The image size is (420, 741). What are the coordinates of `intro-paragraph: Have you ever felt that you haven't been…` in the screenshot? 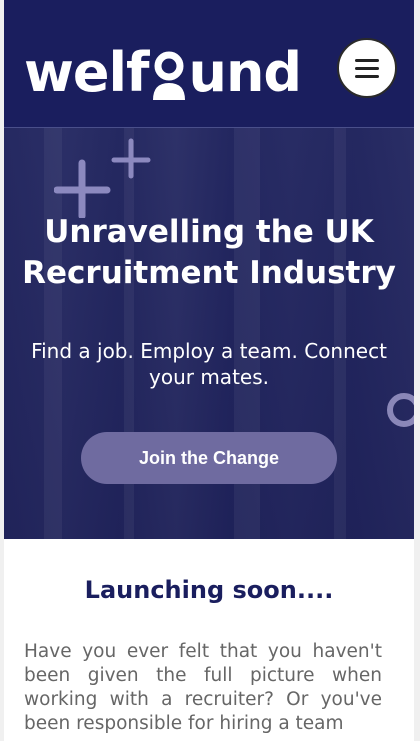 It's located at (203, 687).